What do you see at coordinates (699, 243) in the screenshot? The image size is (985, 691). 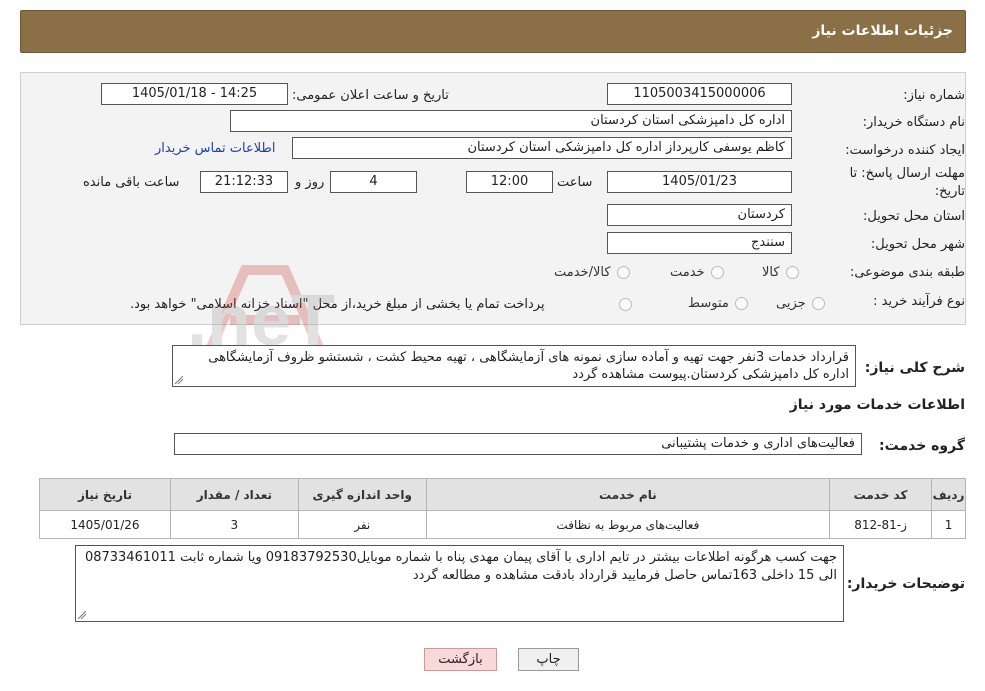 I see `city-field: سنندج` at bounding box center [699, 243].